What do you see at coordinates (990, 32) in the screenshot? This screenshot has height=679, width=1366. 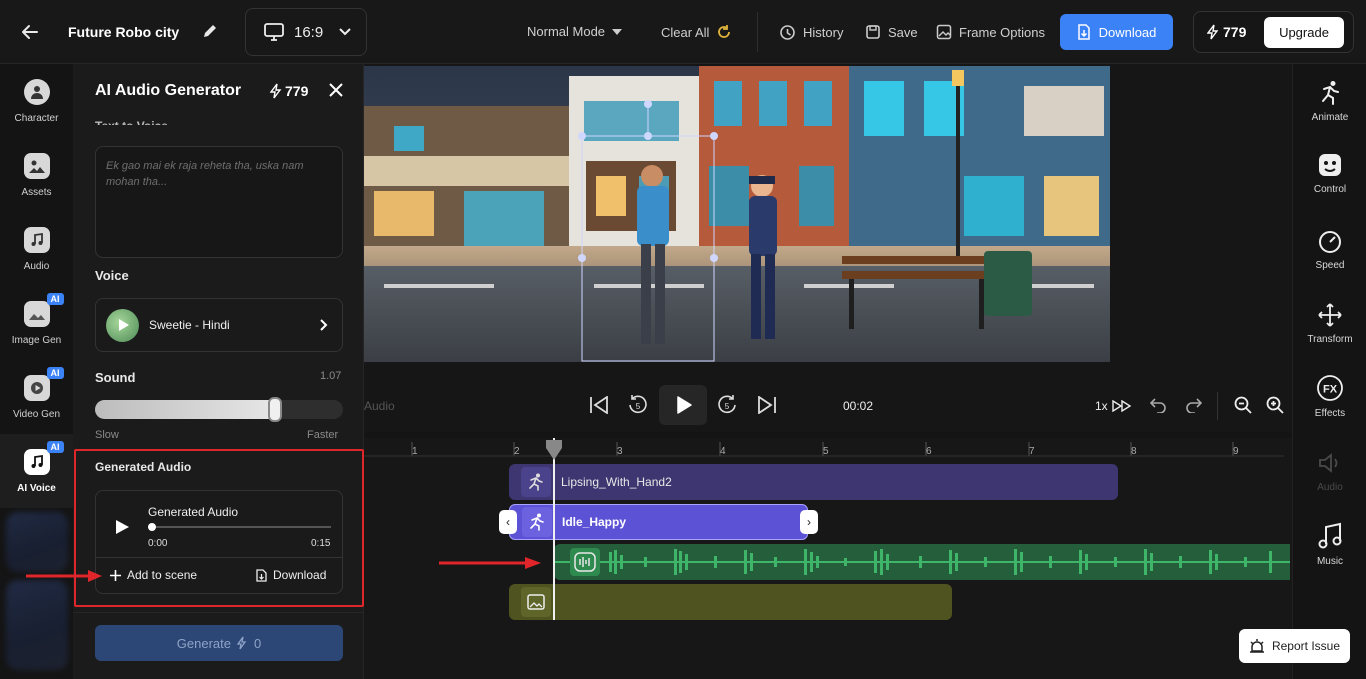 I see `frame-options-button: Frame Options` at bounding box center [990, 32].